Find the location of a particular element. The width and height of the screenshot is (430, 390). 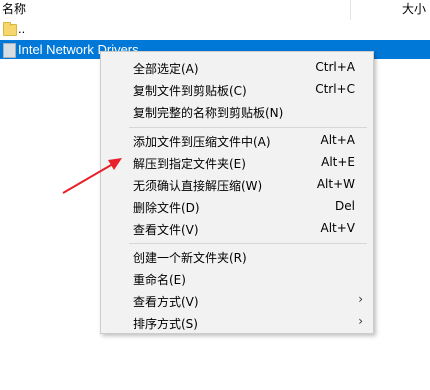

menu-item-new-folder: 创建一个新文件夹(R) is located at coordinates (237, 256).